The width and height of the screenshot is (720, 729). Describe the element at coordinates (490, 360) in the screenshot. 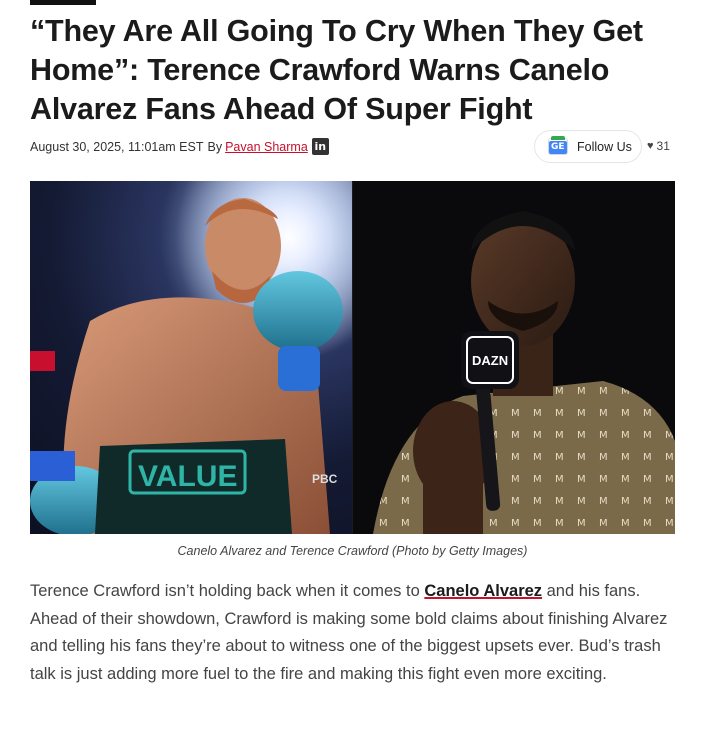

I see `mic-logo-text: DAZN` at that location.